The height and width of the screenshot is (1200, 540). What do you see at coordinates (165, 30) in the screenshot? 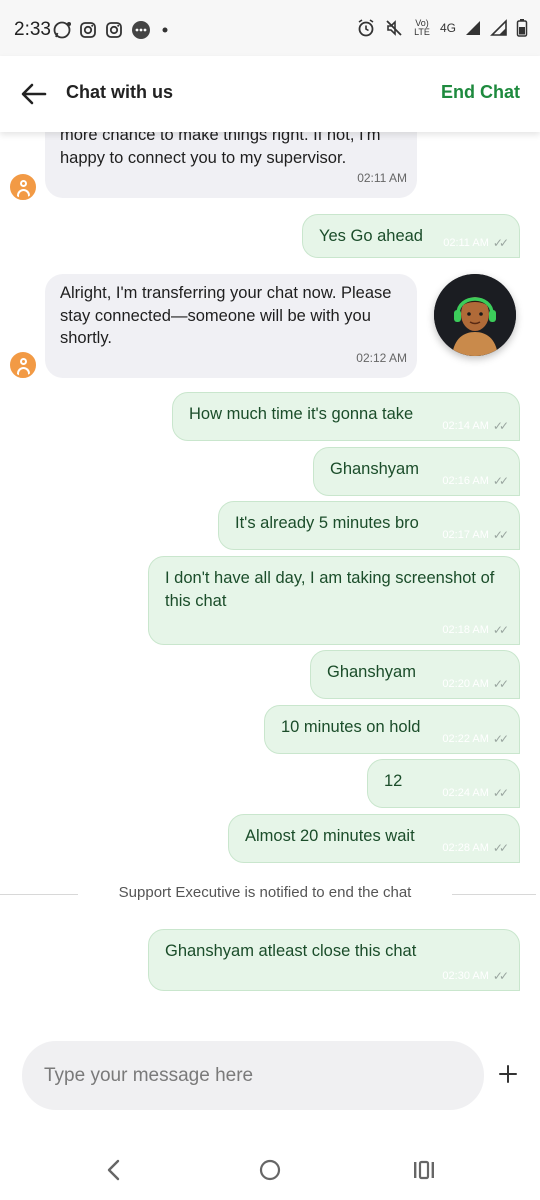
I see `more-dot-icon` at bounding box center [165, 30].